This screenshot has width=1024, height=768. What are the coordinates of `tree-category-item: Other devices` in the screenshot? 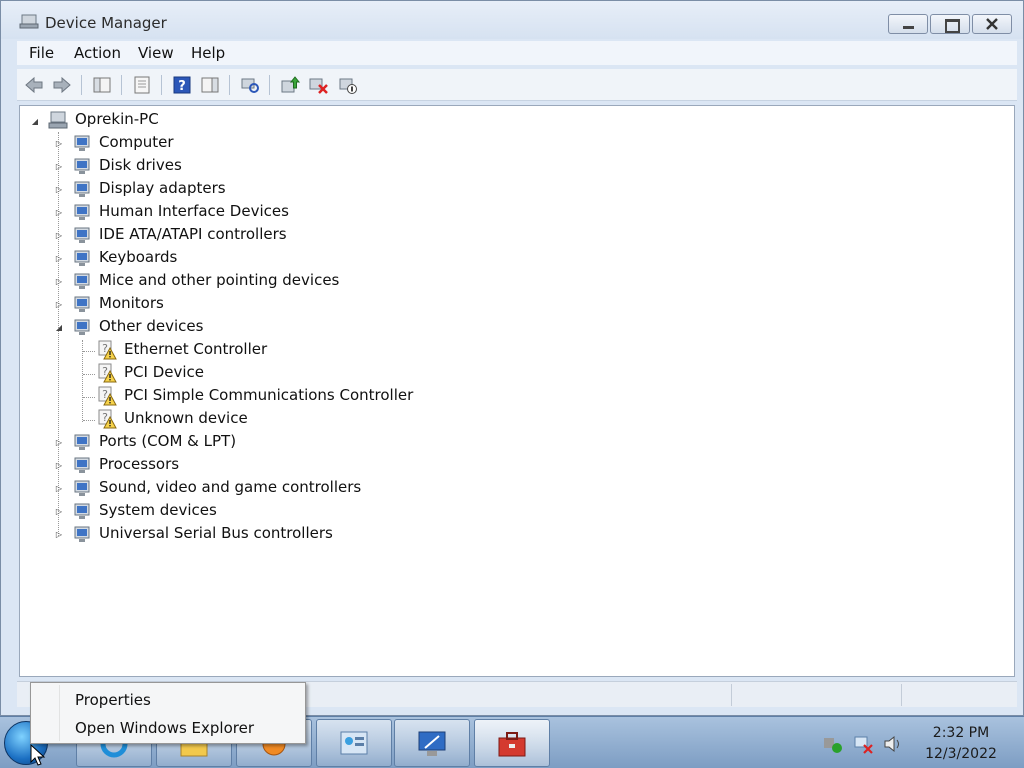 It's located at (151, 326).